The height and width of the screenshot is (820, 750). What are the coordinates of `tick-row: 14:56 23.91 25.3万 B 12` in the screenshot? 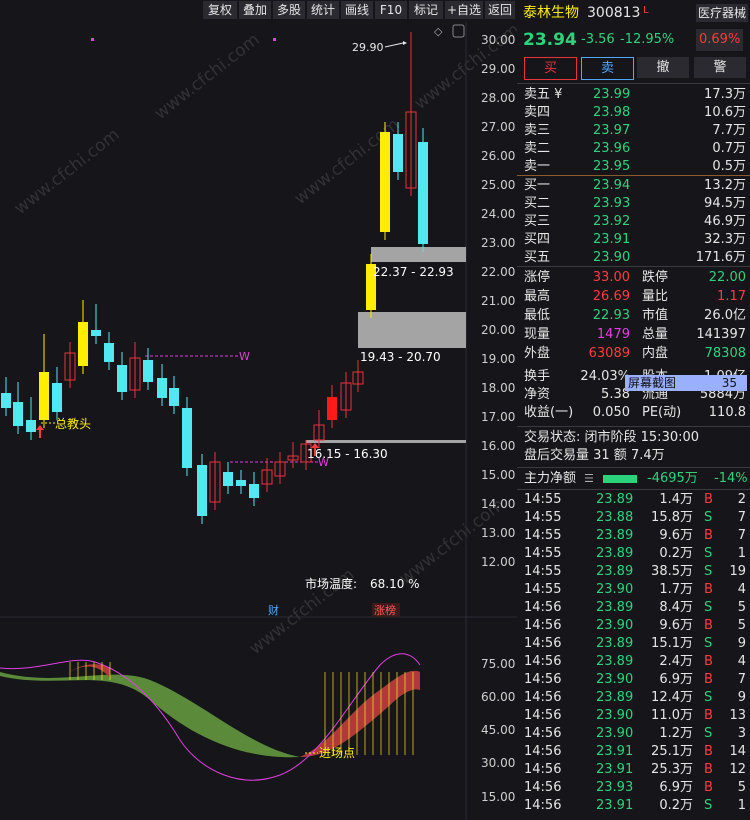 It's located at (633, 770).